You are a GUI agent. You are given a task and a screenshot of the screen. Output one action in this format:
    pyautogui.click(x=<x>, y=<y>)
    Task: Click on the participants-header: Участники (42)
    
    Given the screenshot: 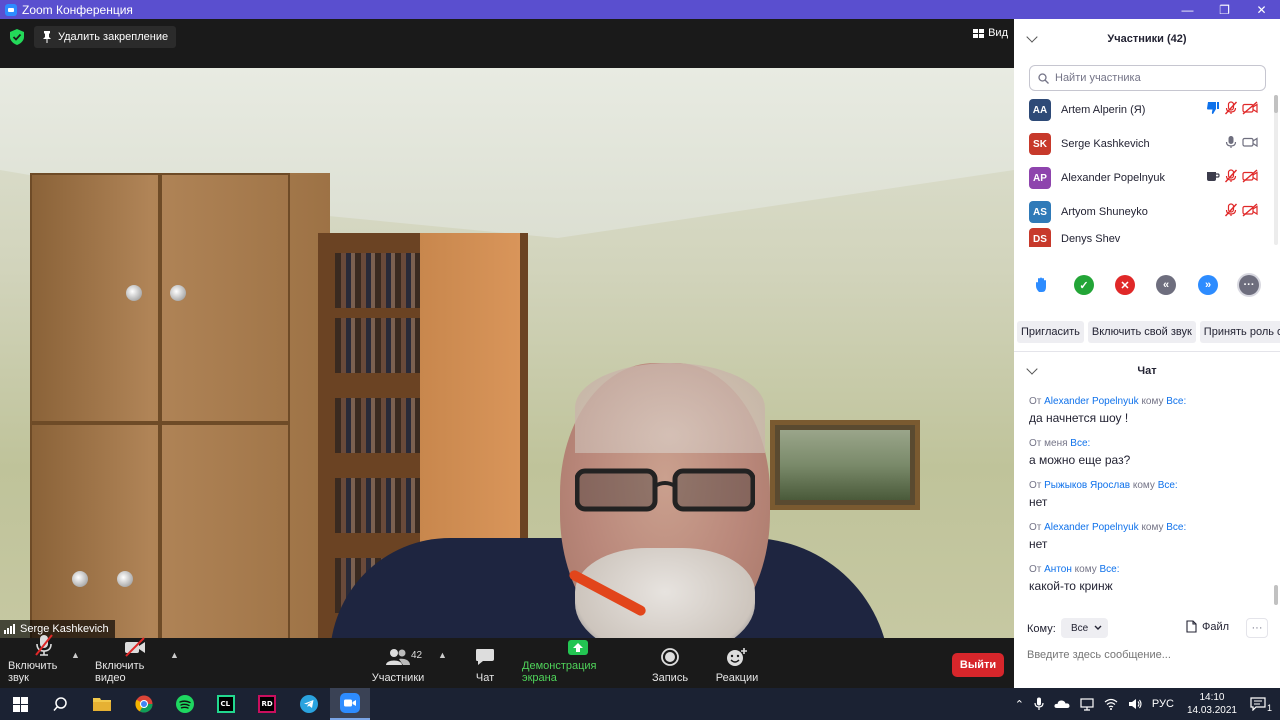 What is the action you would take?
    pyautogui.click(x=1147, y=39)
    